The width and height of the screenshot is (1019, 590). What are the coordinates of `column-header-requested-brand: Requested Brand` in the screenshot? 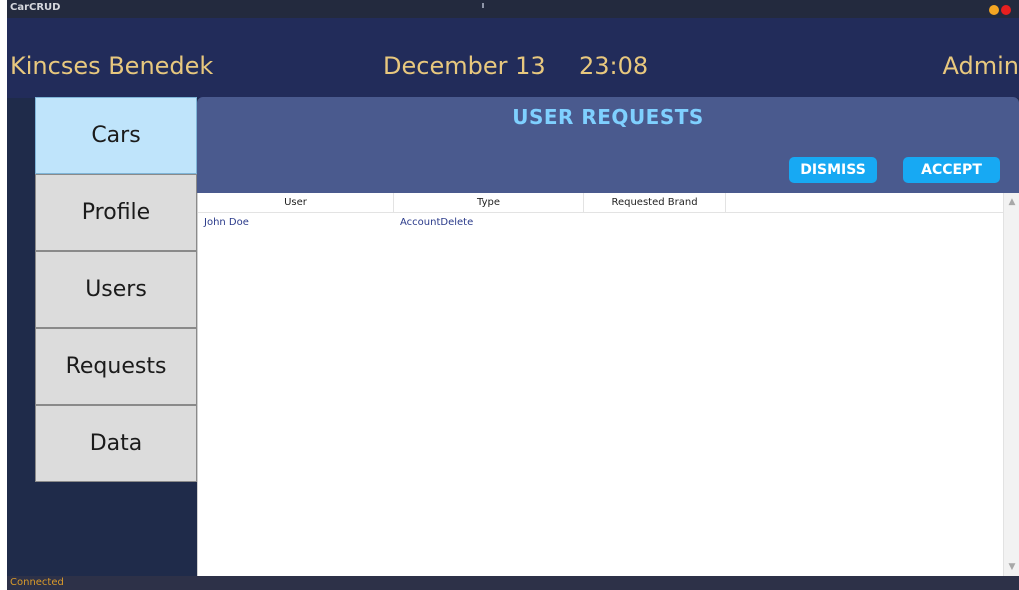 It's located at (655, 203).